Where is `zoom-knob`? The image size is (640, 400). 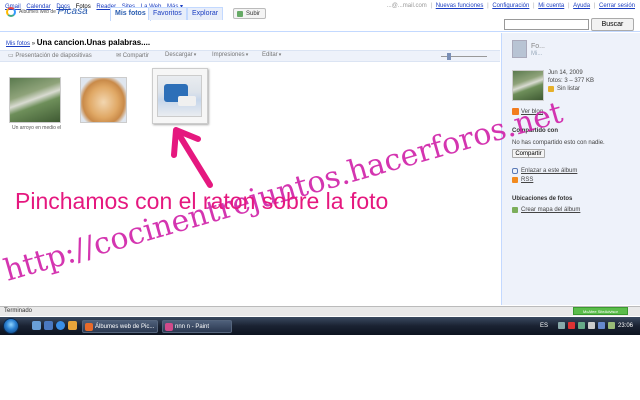
zoom-knob is located at coordinates (449, 56).